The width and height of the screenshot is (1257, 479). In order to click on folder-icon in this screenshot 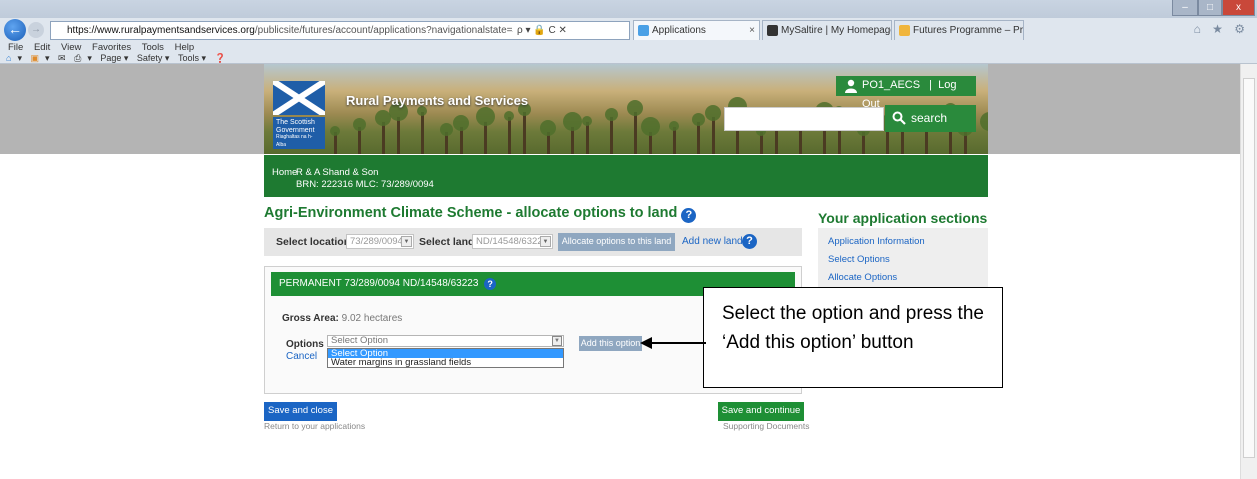, I will do `click(904, 30)`.